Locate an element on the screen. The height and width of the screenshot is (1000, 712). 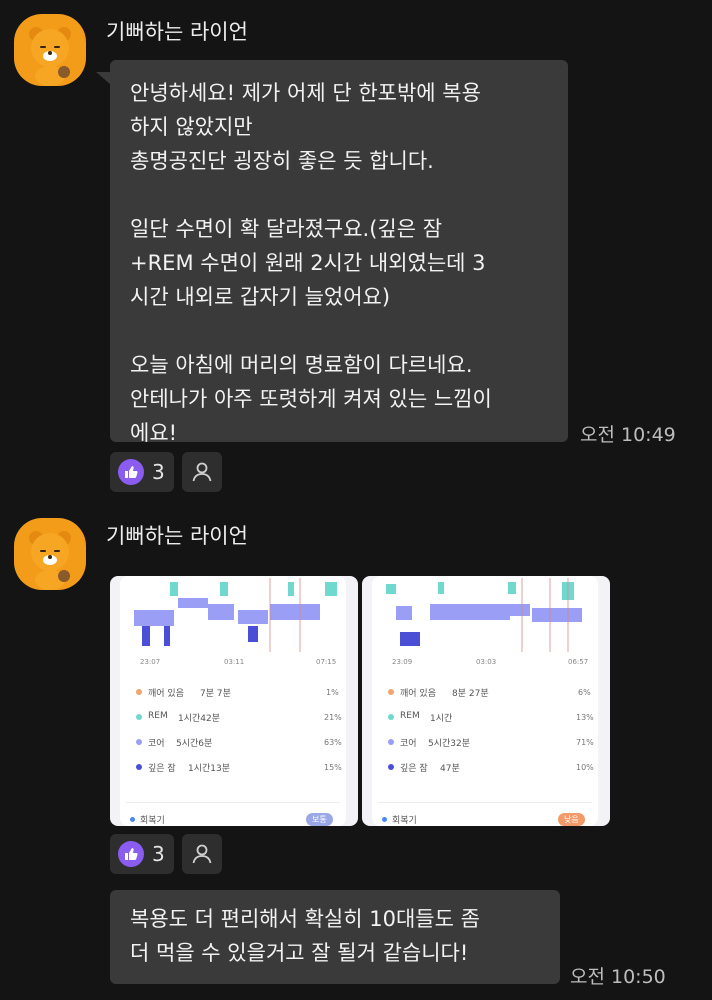
recovery-section: 회복기 보통 is located at coordinates (233, 814).